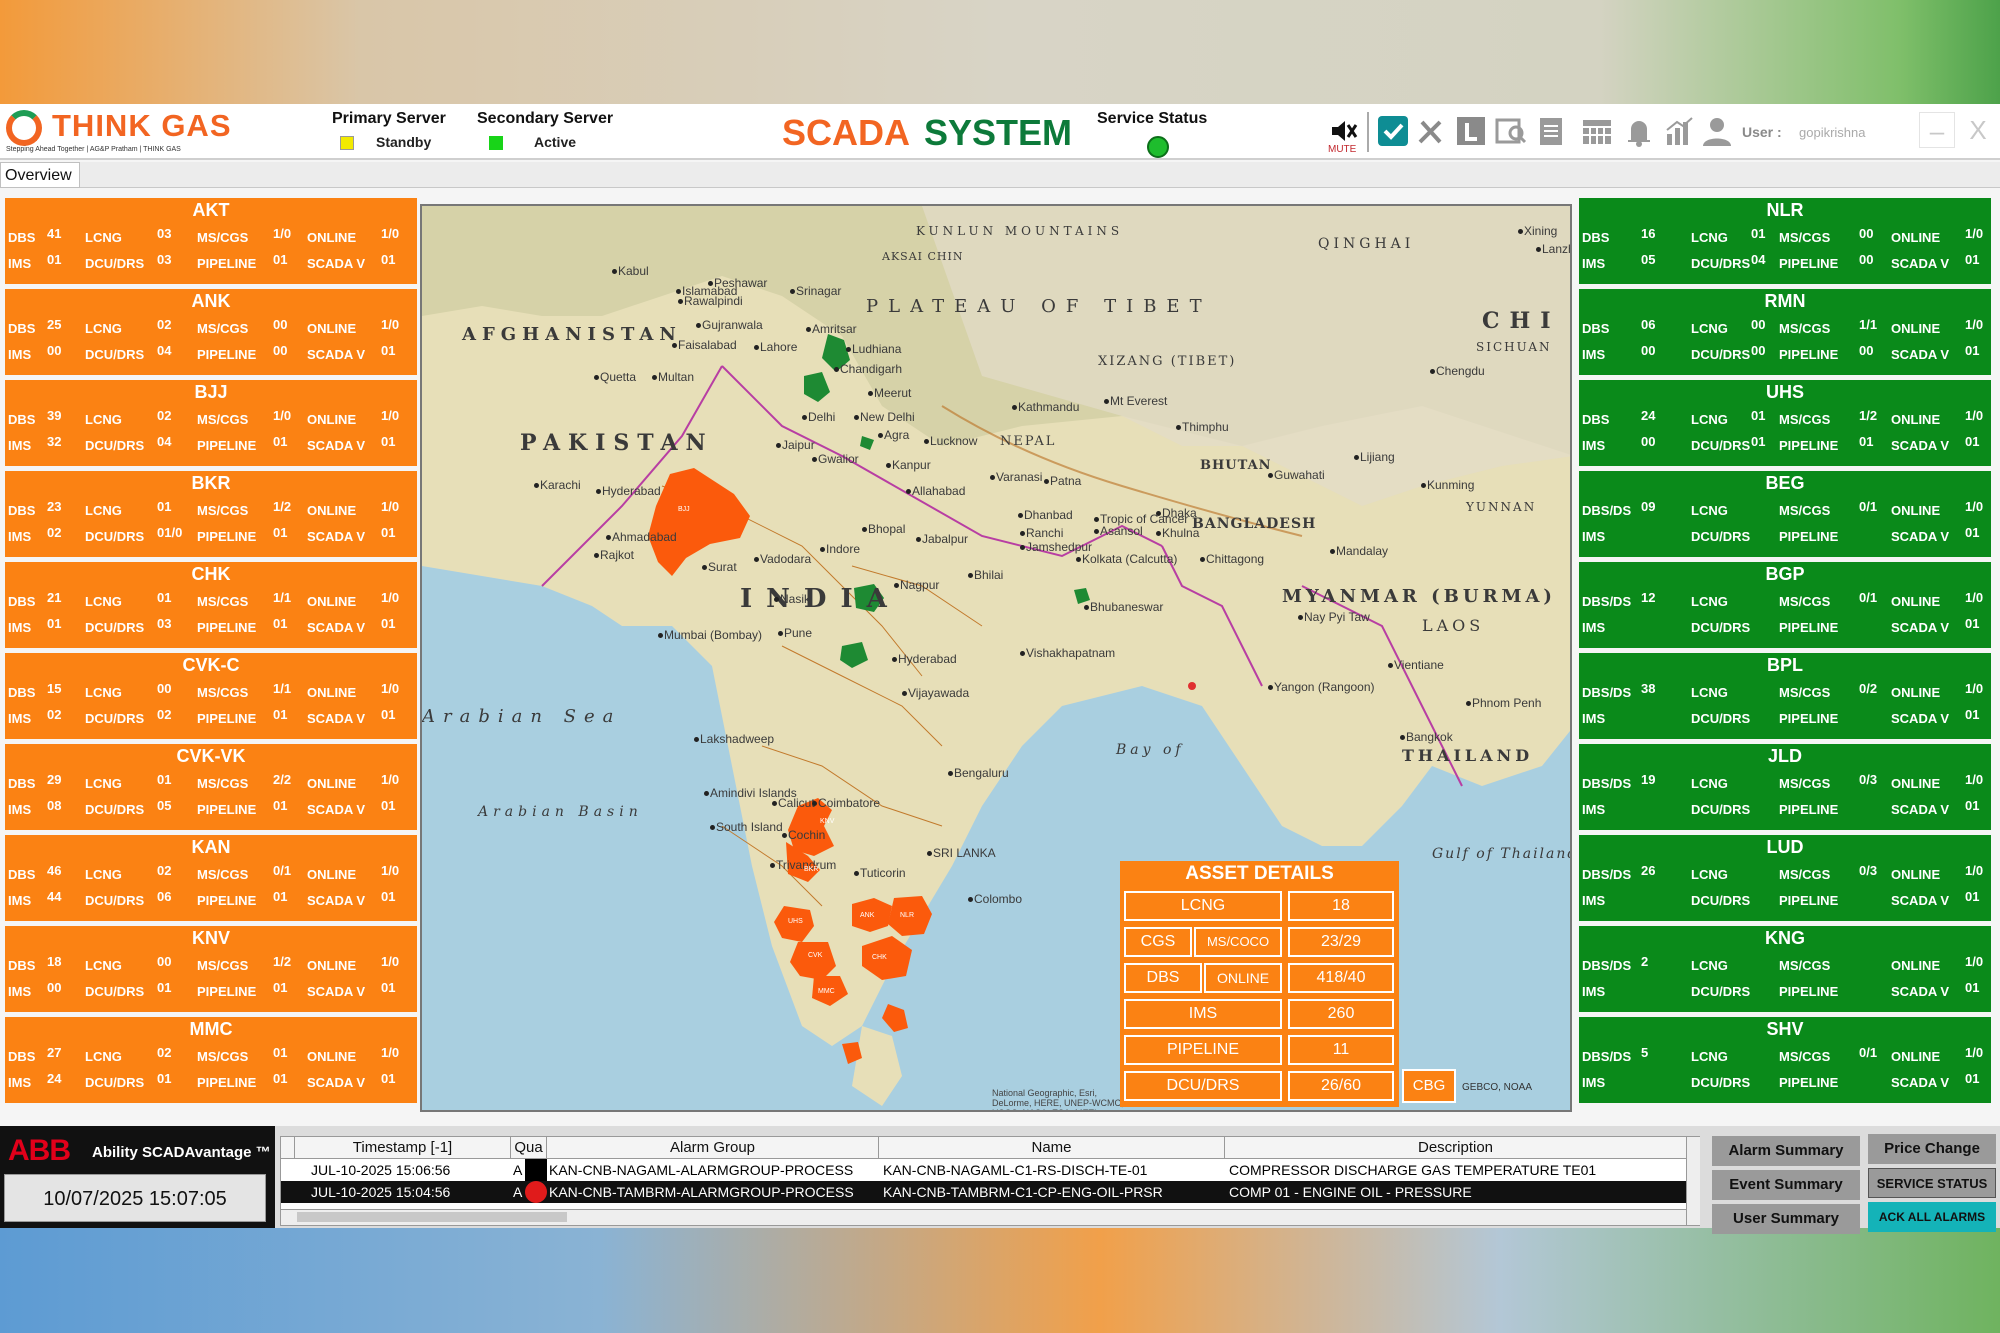 This screenshot has width=2000, height=1333. Describe the element at coordinates (983, 1217) in the screenshot. I see `horizontal-scrollbar` at that location.